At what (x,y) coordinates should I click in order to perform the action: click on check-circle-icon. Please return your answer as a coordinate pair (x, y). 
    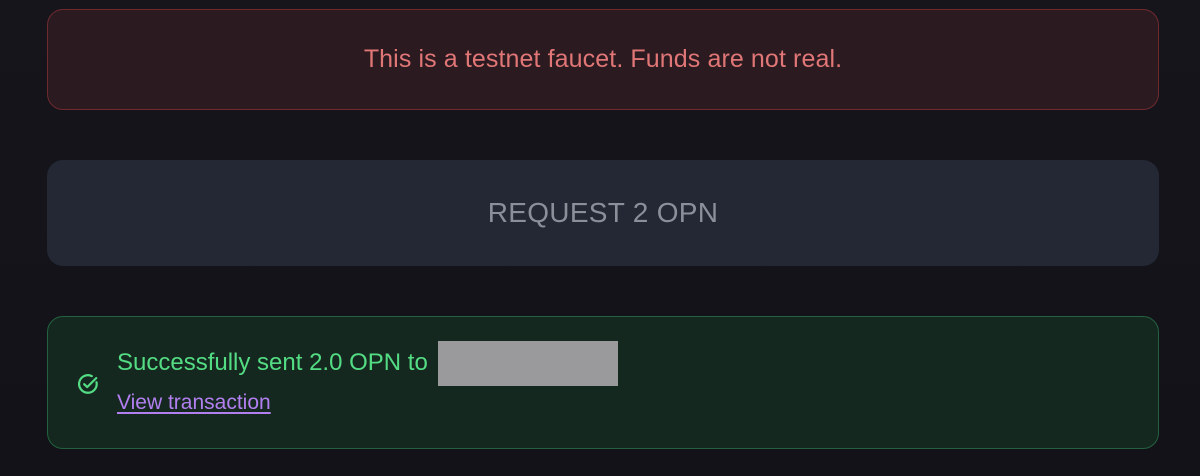
    Looking at the image, I should click on (88, 384).